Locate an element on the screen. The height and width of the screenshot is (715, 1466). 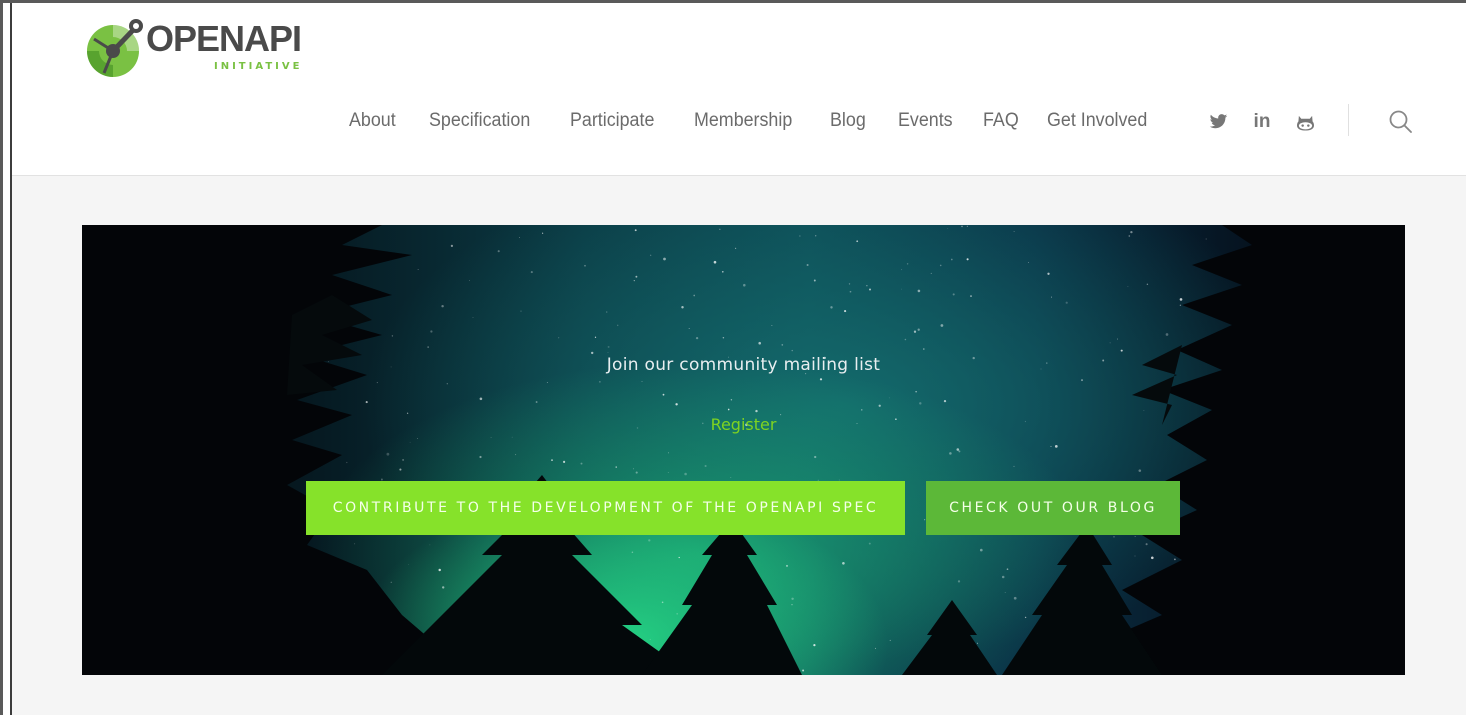
nav-item-membership: Membership is located at coordinates (743, 121).